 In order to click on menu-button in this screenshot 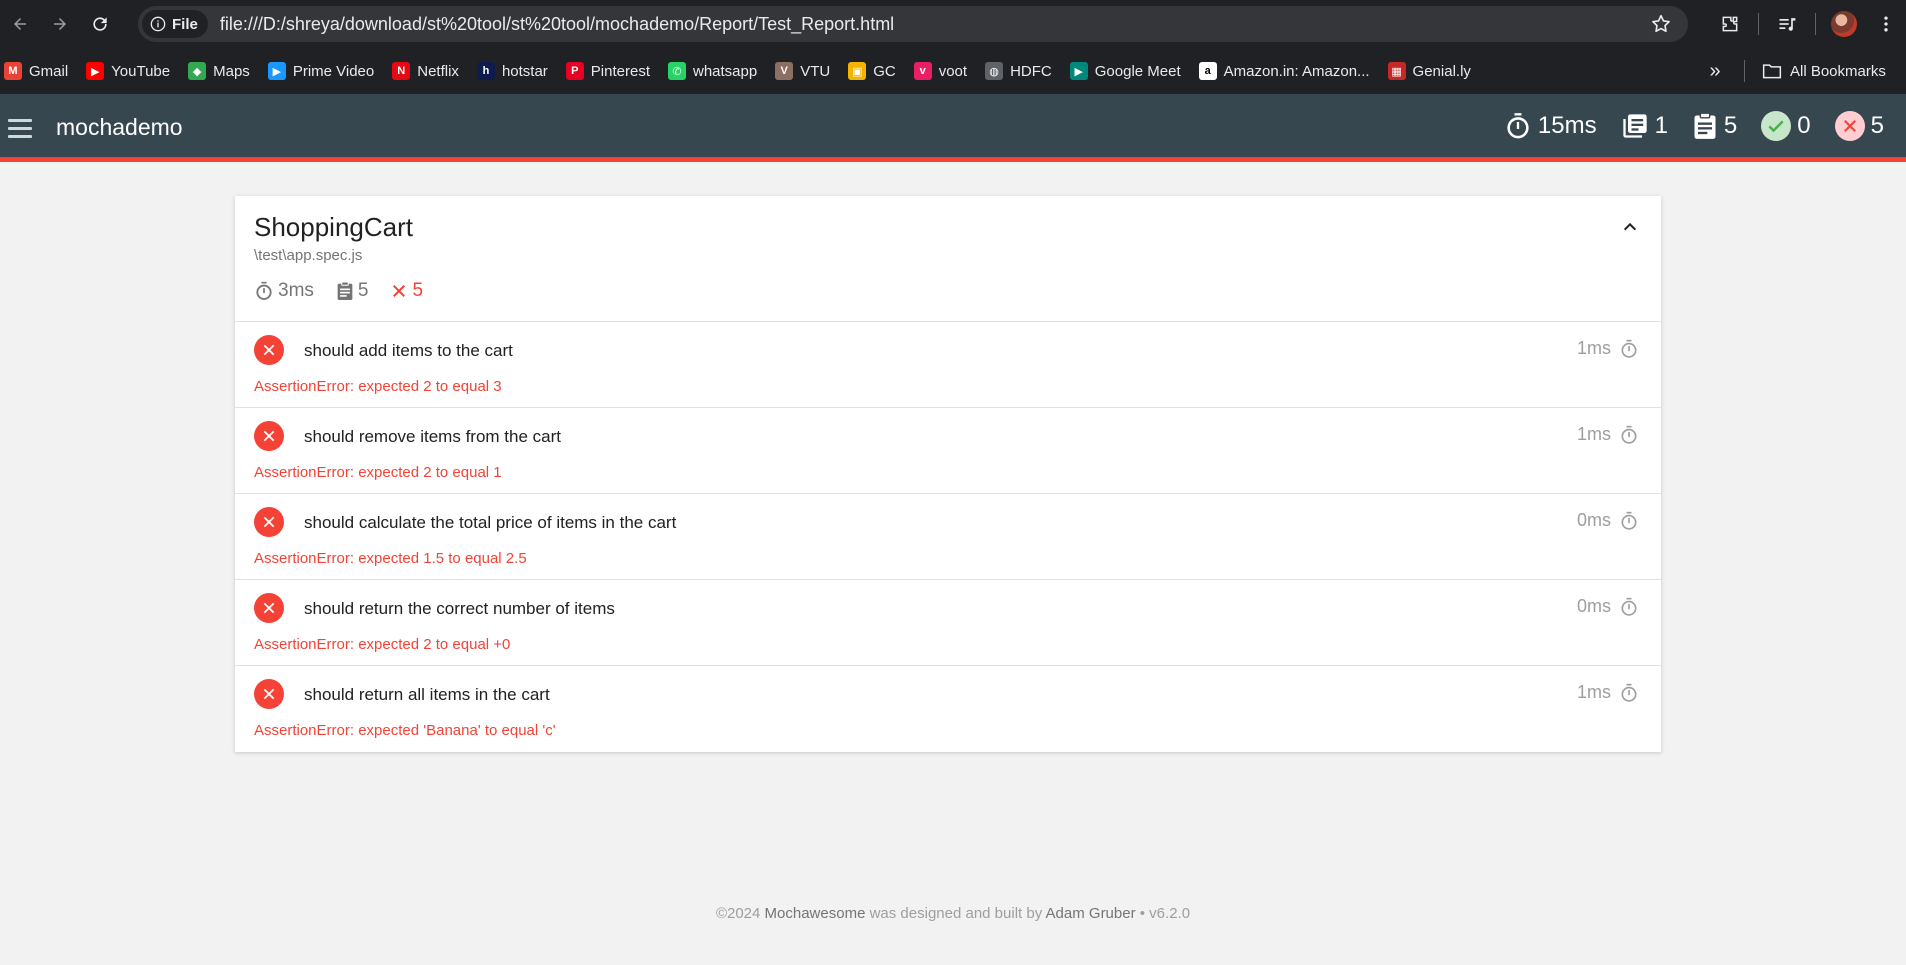, I will do `click(1886, 24)`.